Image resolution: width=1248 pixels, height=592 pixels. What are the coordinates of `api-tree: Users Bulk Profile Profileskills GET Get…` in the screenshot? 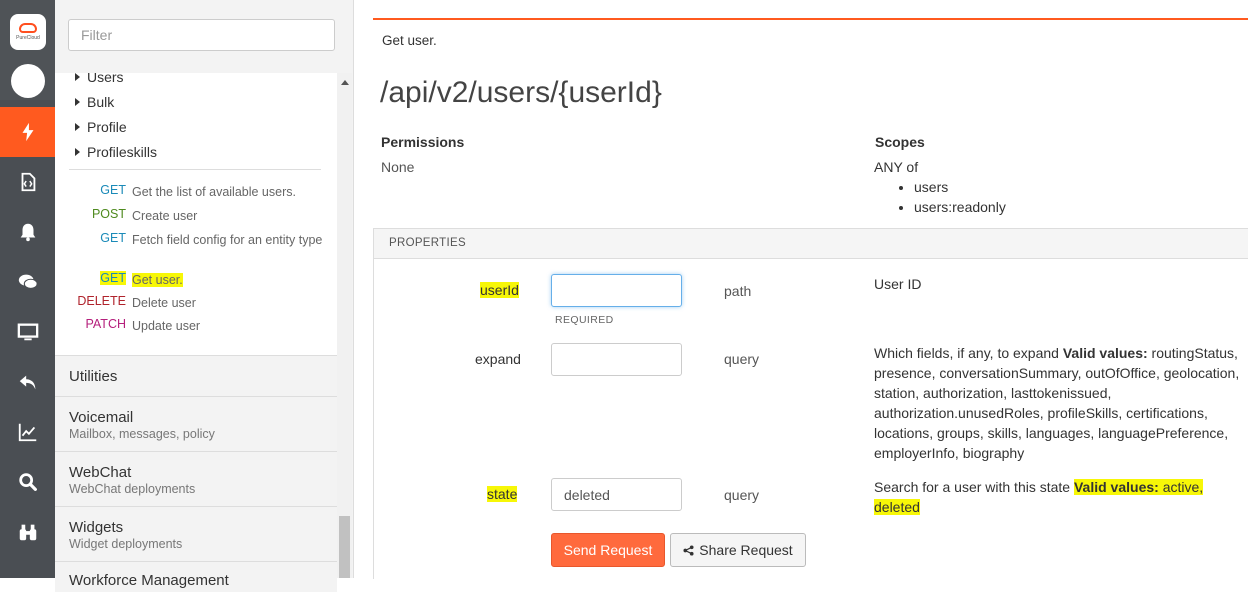 It's located at (196, 214).